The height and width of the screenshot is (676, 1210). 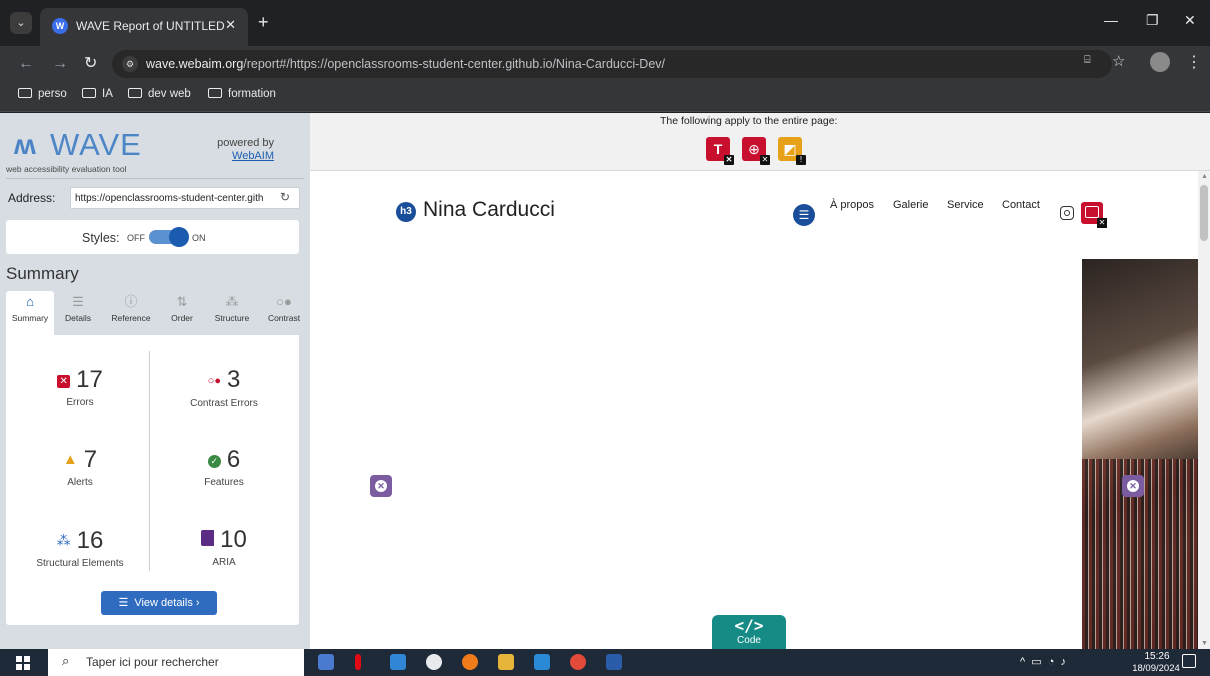 I want to click on address-input, so click(x=185, y=198).